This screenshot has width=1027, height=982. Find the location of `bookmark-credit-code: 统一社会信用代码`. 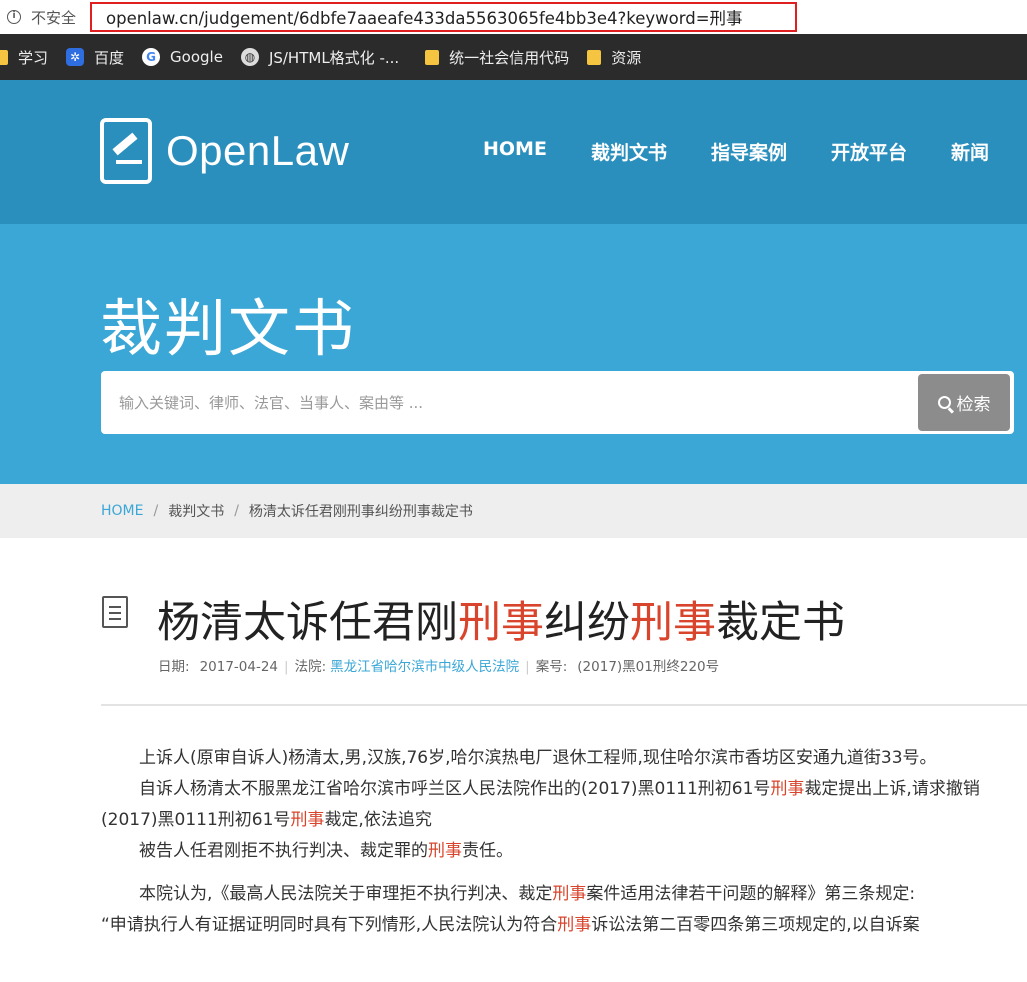

bookmark-credit-code: 统一社会信用代码 is located at coordinates (497, 57).